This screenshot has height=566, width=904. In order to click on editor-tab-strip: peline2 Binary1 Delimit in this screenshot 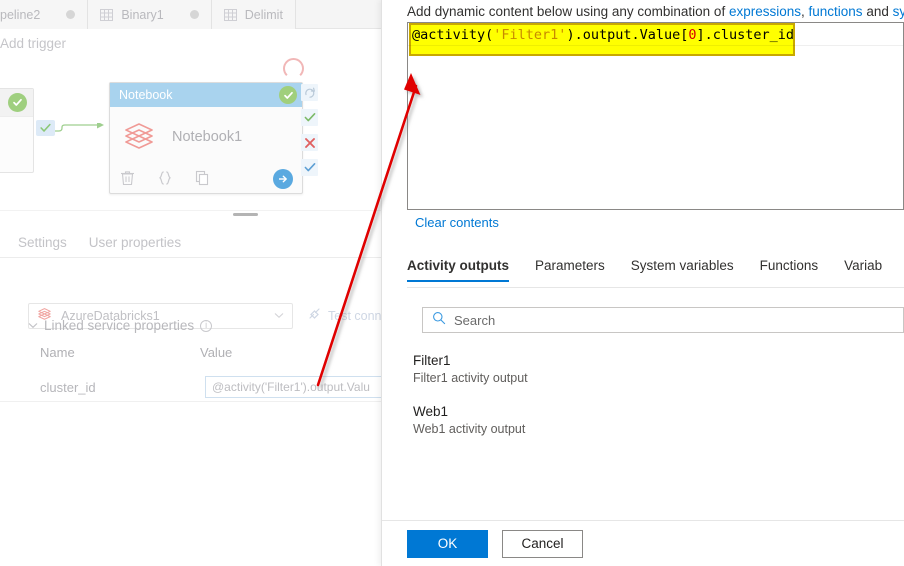, I will do `click(200, 14)`.